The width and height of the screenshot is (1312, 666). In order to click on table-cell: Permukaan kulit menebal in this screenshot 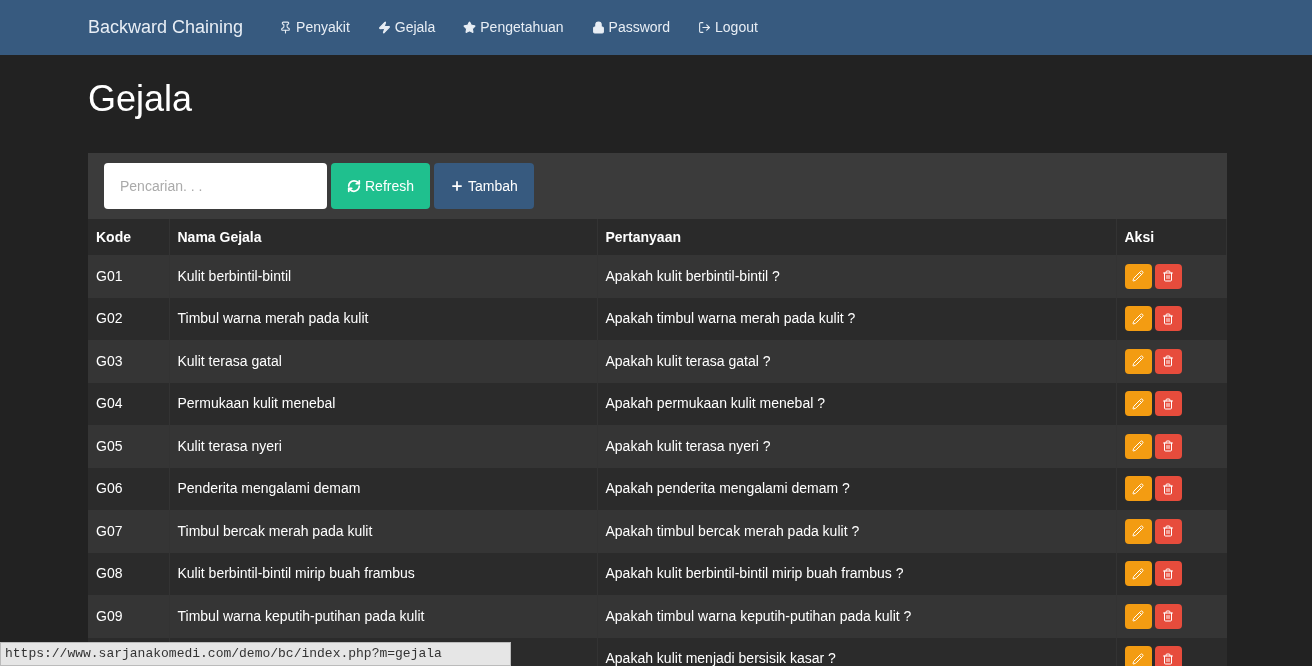, I will do `click(256, 403)`.